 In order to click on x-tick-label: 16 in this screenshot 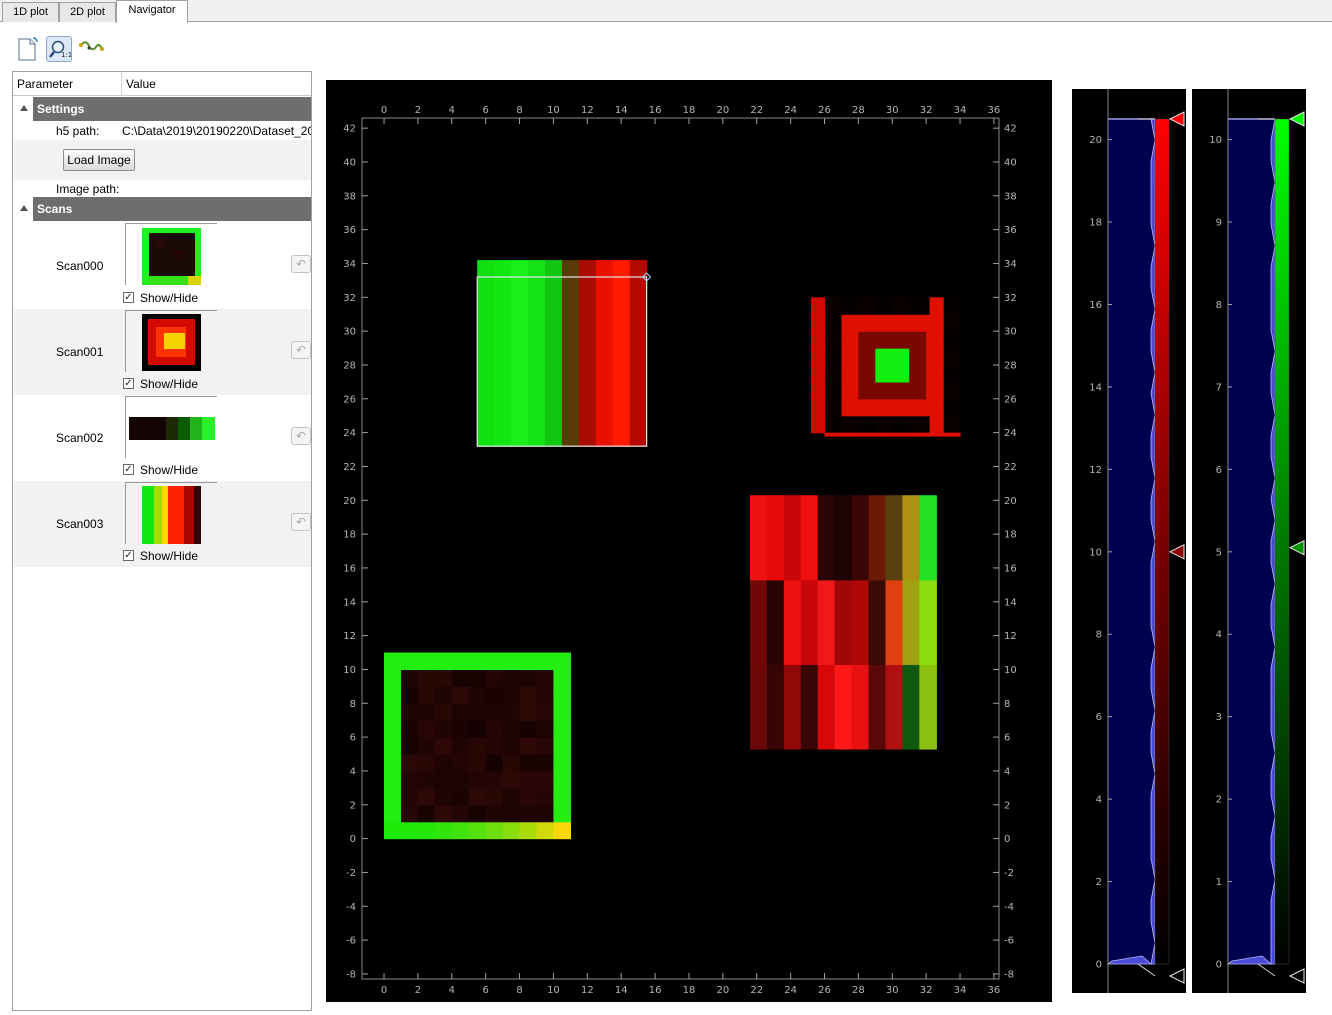, I will do `click(655, 110)`.